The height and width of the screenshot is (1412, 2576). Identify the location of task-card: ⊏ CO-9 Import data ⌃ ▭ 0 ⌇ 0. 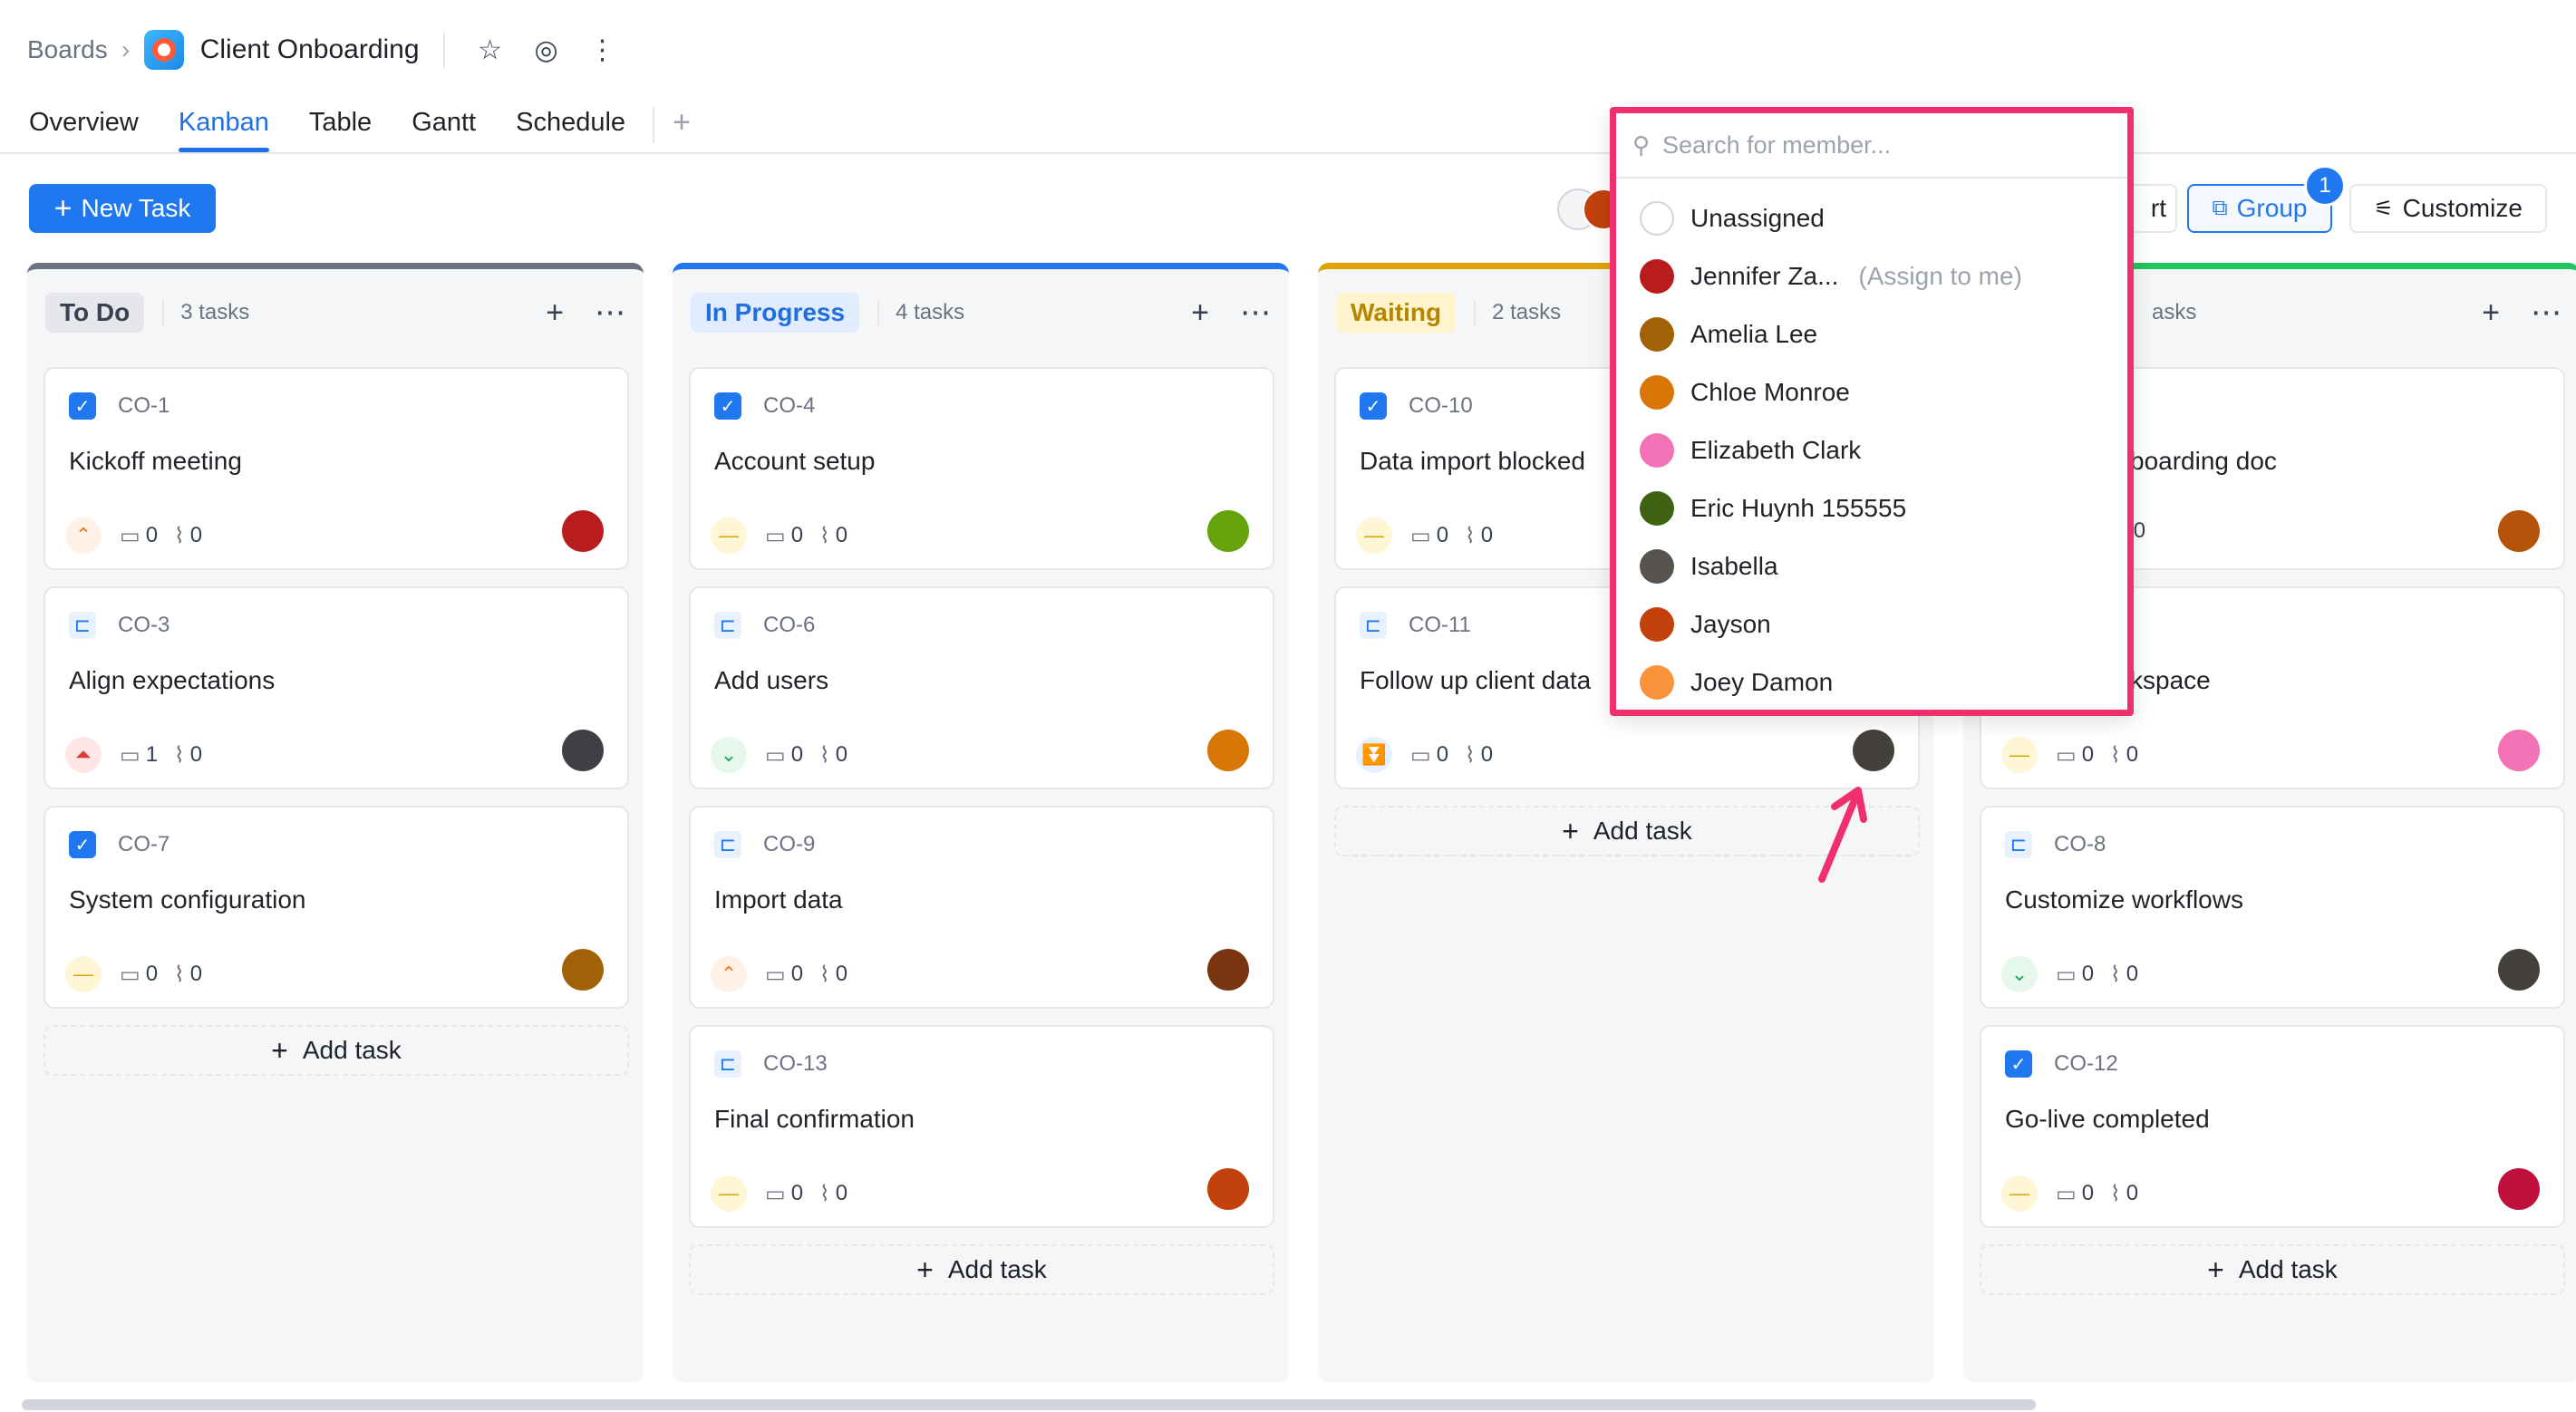
(981, 908).